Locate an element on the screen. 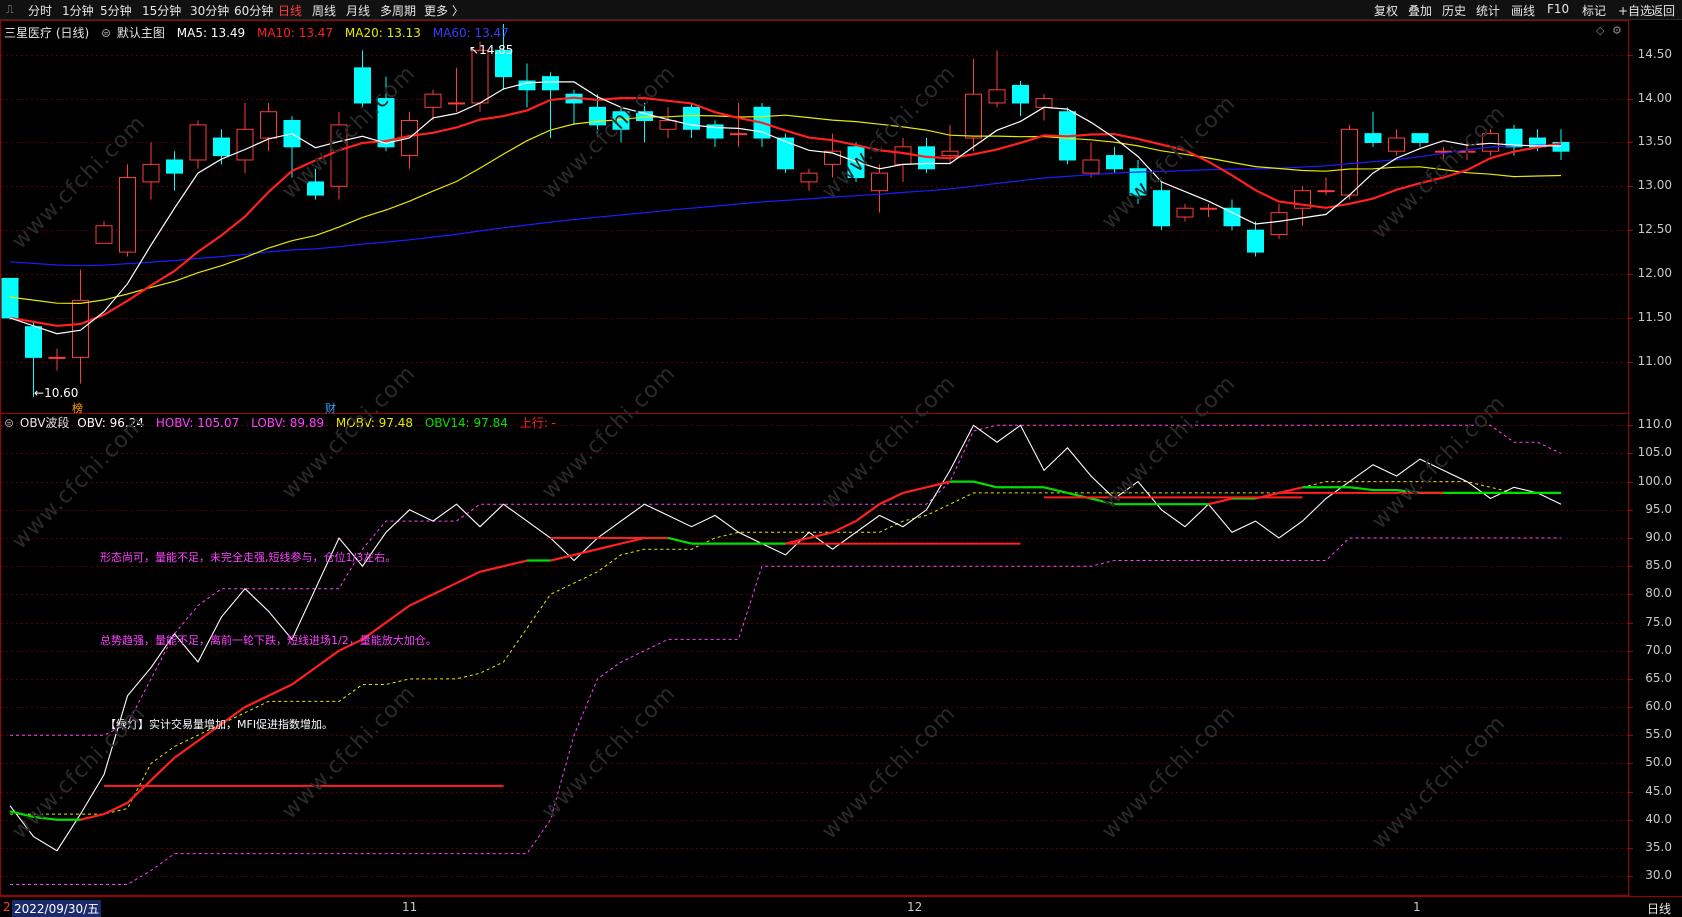  ma10-value: MA10: 13.47 is located at coordinates (295, 33).